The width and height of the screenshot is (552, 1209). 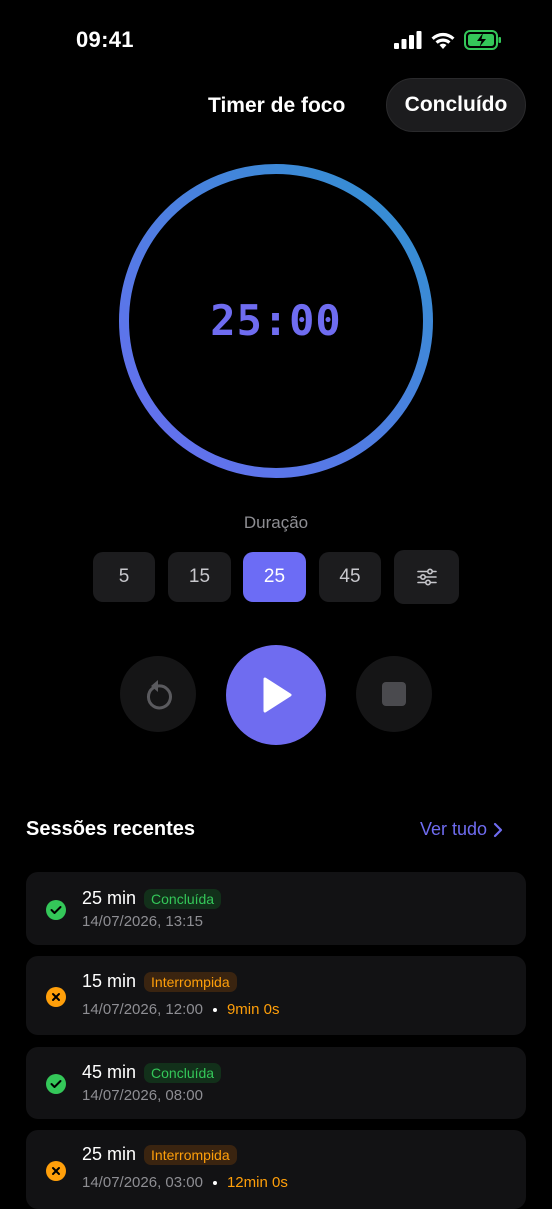 I want to click on reset-button, so click(x=158, y=694).